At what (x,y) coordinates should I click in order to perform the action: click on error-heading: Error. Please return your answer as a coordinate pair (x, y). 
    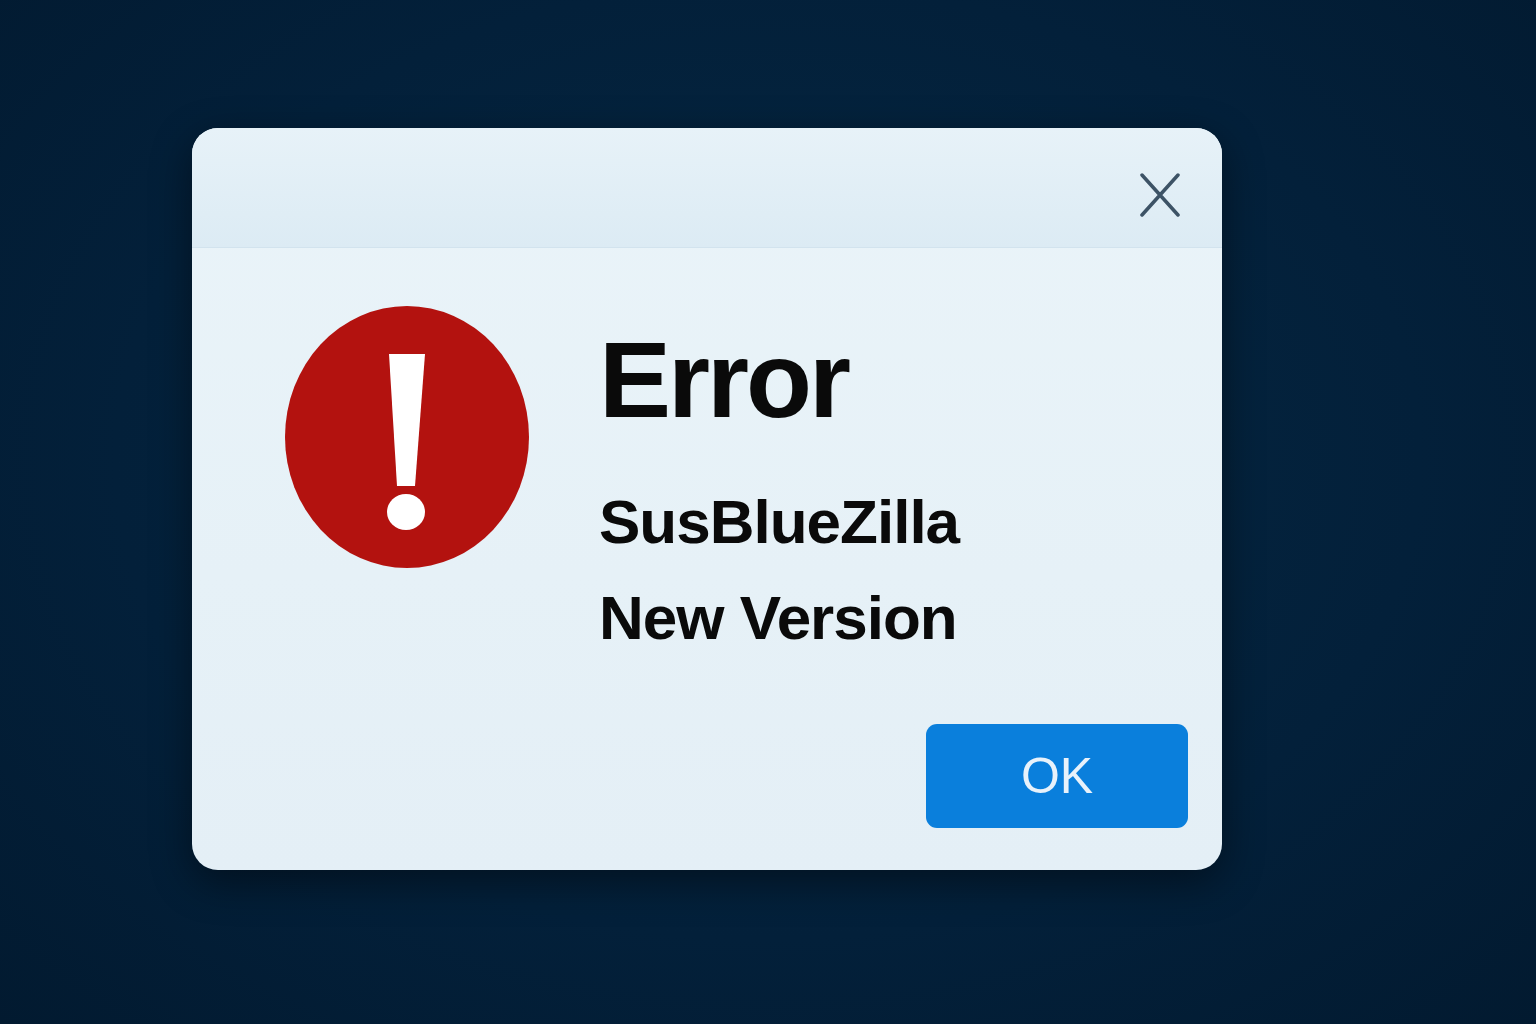
    Looking at the image, I should click on (724, 380).